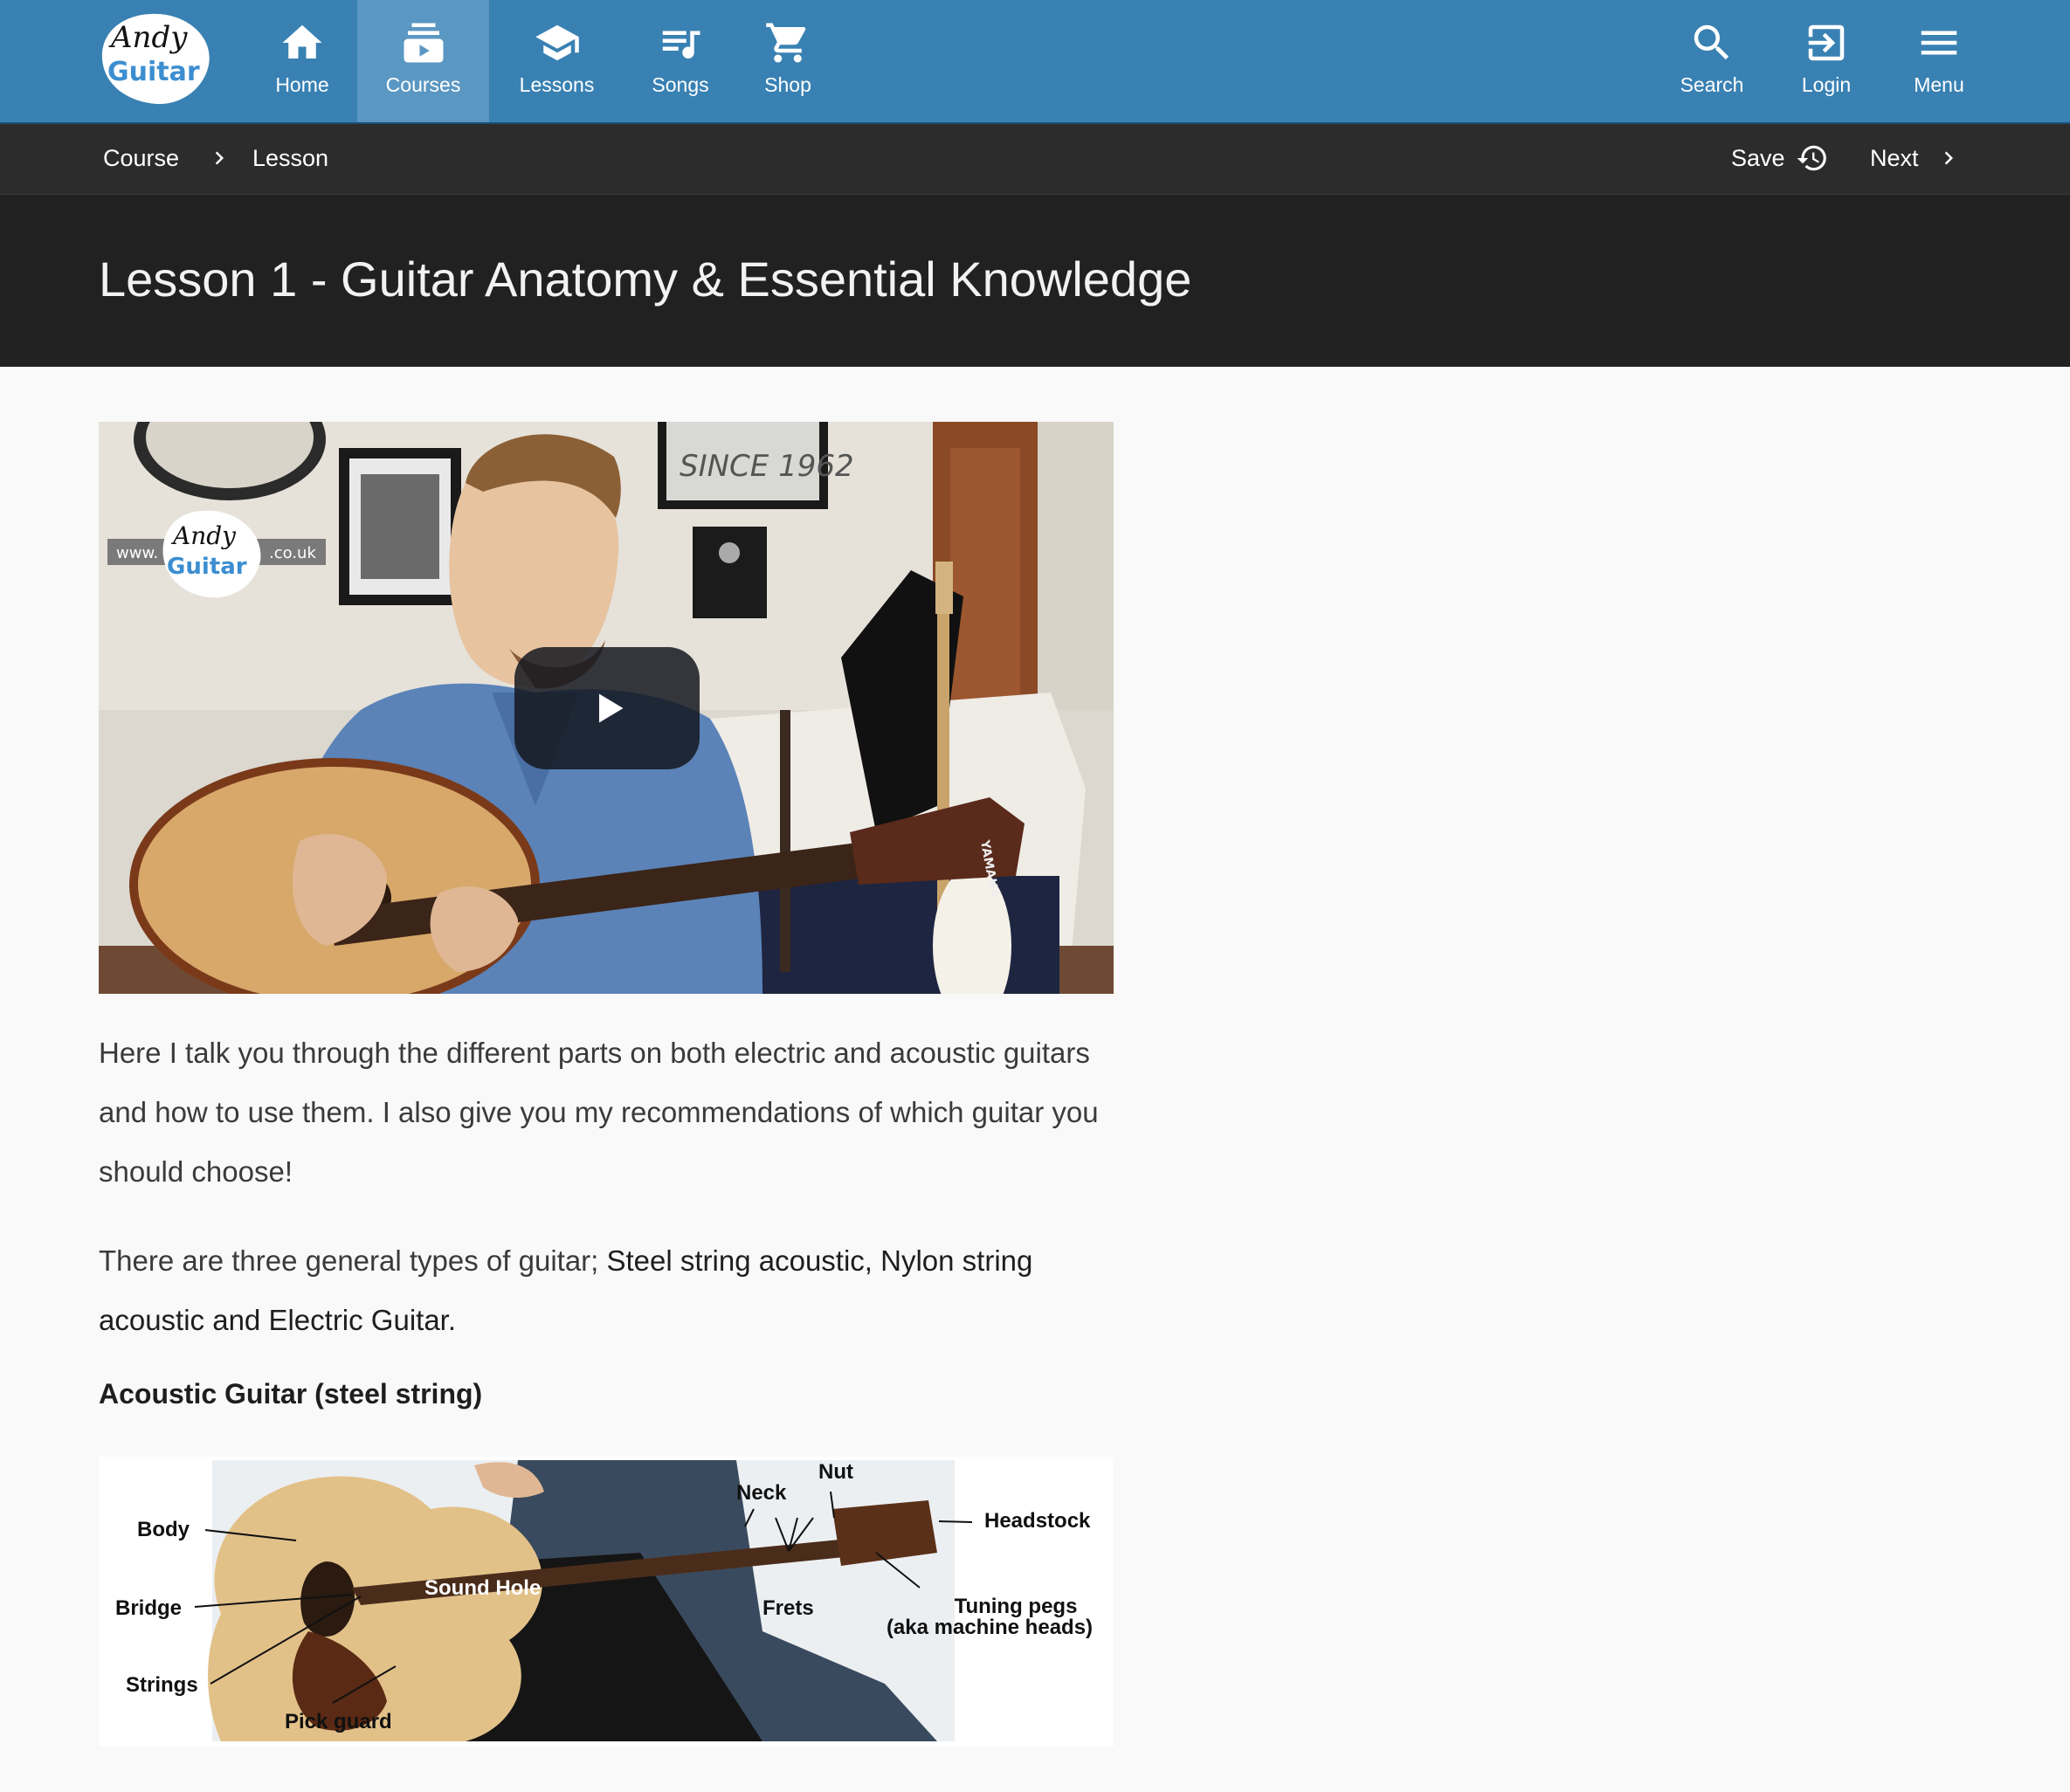  What do you see at coordinates (835, 1472) in the screenshot?
I see `label-nut: Nut` at bounding box center [835, 1472].